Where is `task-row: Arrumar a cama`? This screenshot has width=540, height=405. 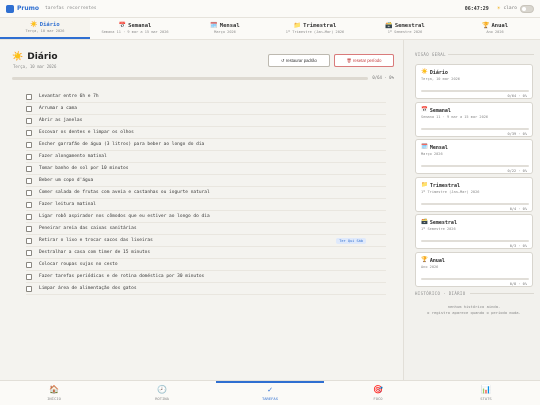
task-row: Arrumar a cama is located at coordinates (206, 109).